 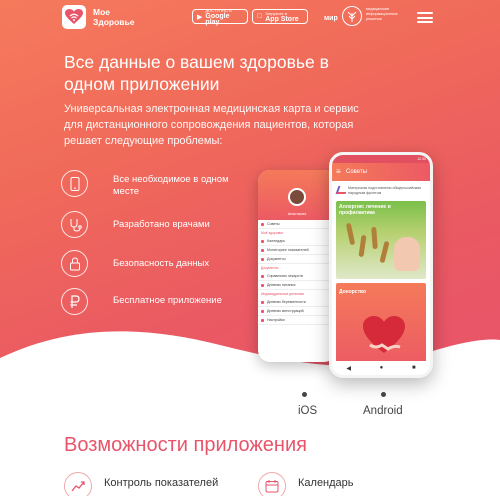 What do you see at coordinates (297, 311) in the screenshot?
I see `menu-item: Дневник менструаций` at bounding box center [297, 311].